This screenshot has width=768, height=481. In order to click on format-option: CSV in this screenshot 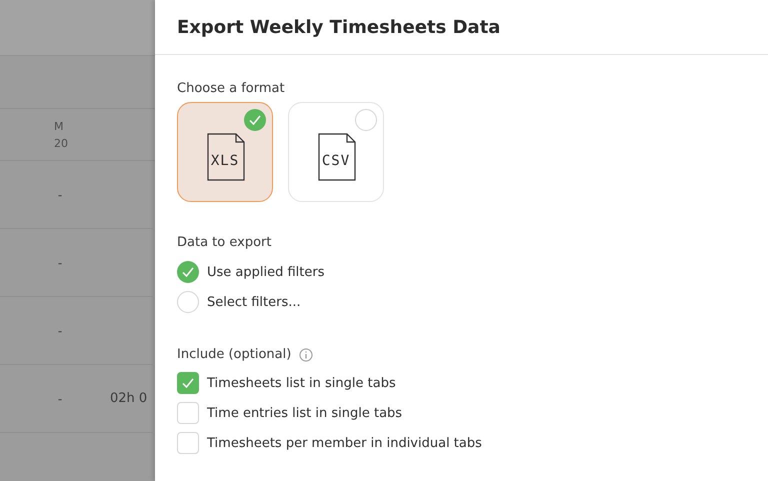, I will do `click(336, 152)`.